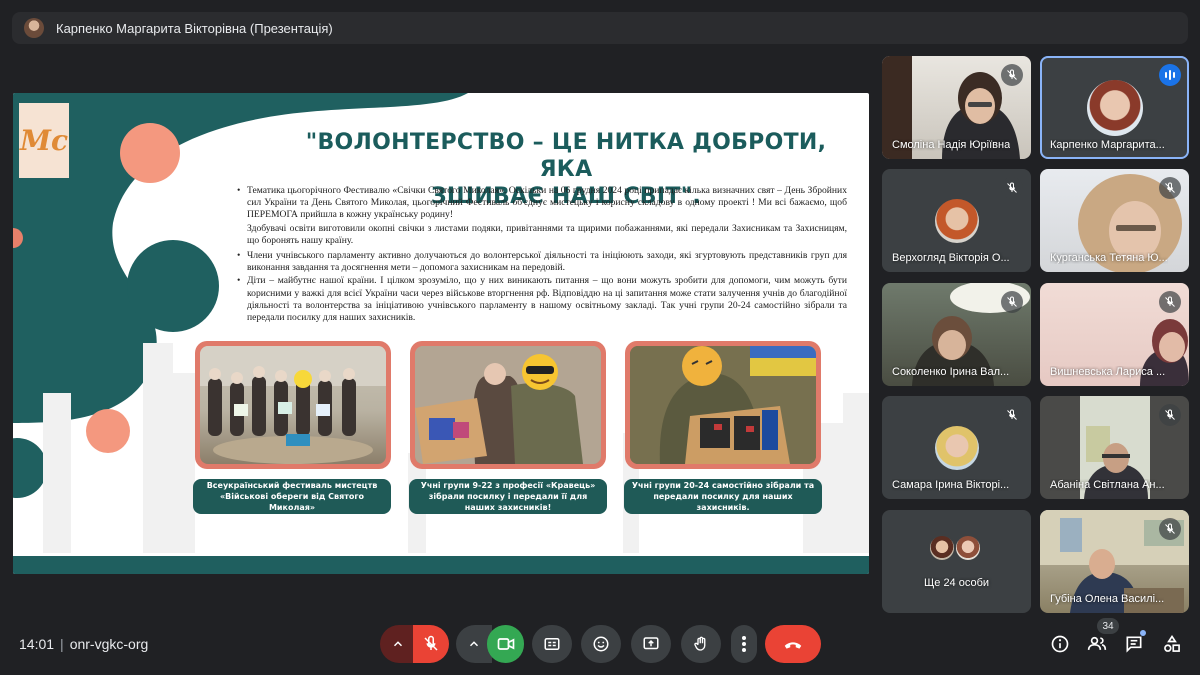 This screenshot has height=675, width=1200. I want to click on slide-footer-band, so click(441, 565).